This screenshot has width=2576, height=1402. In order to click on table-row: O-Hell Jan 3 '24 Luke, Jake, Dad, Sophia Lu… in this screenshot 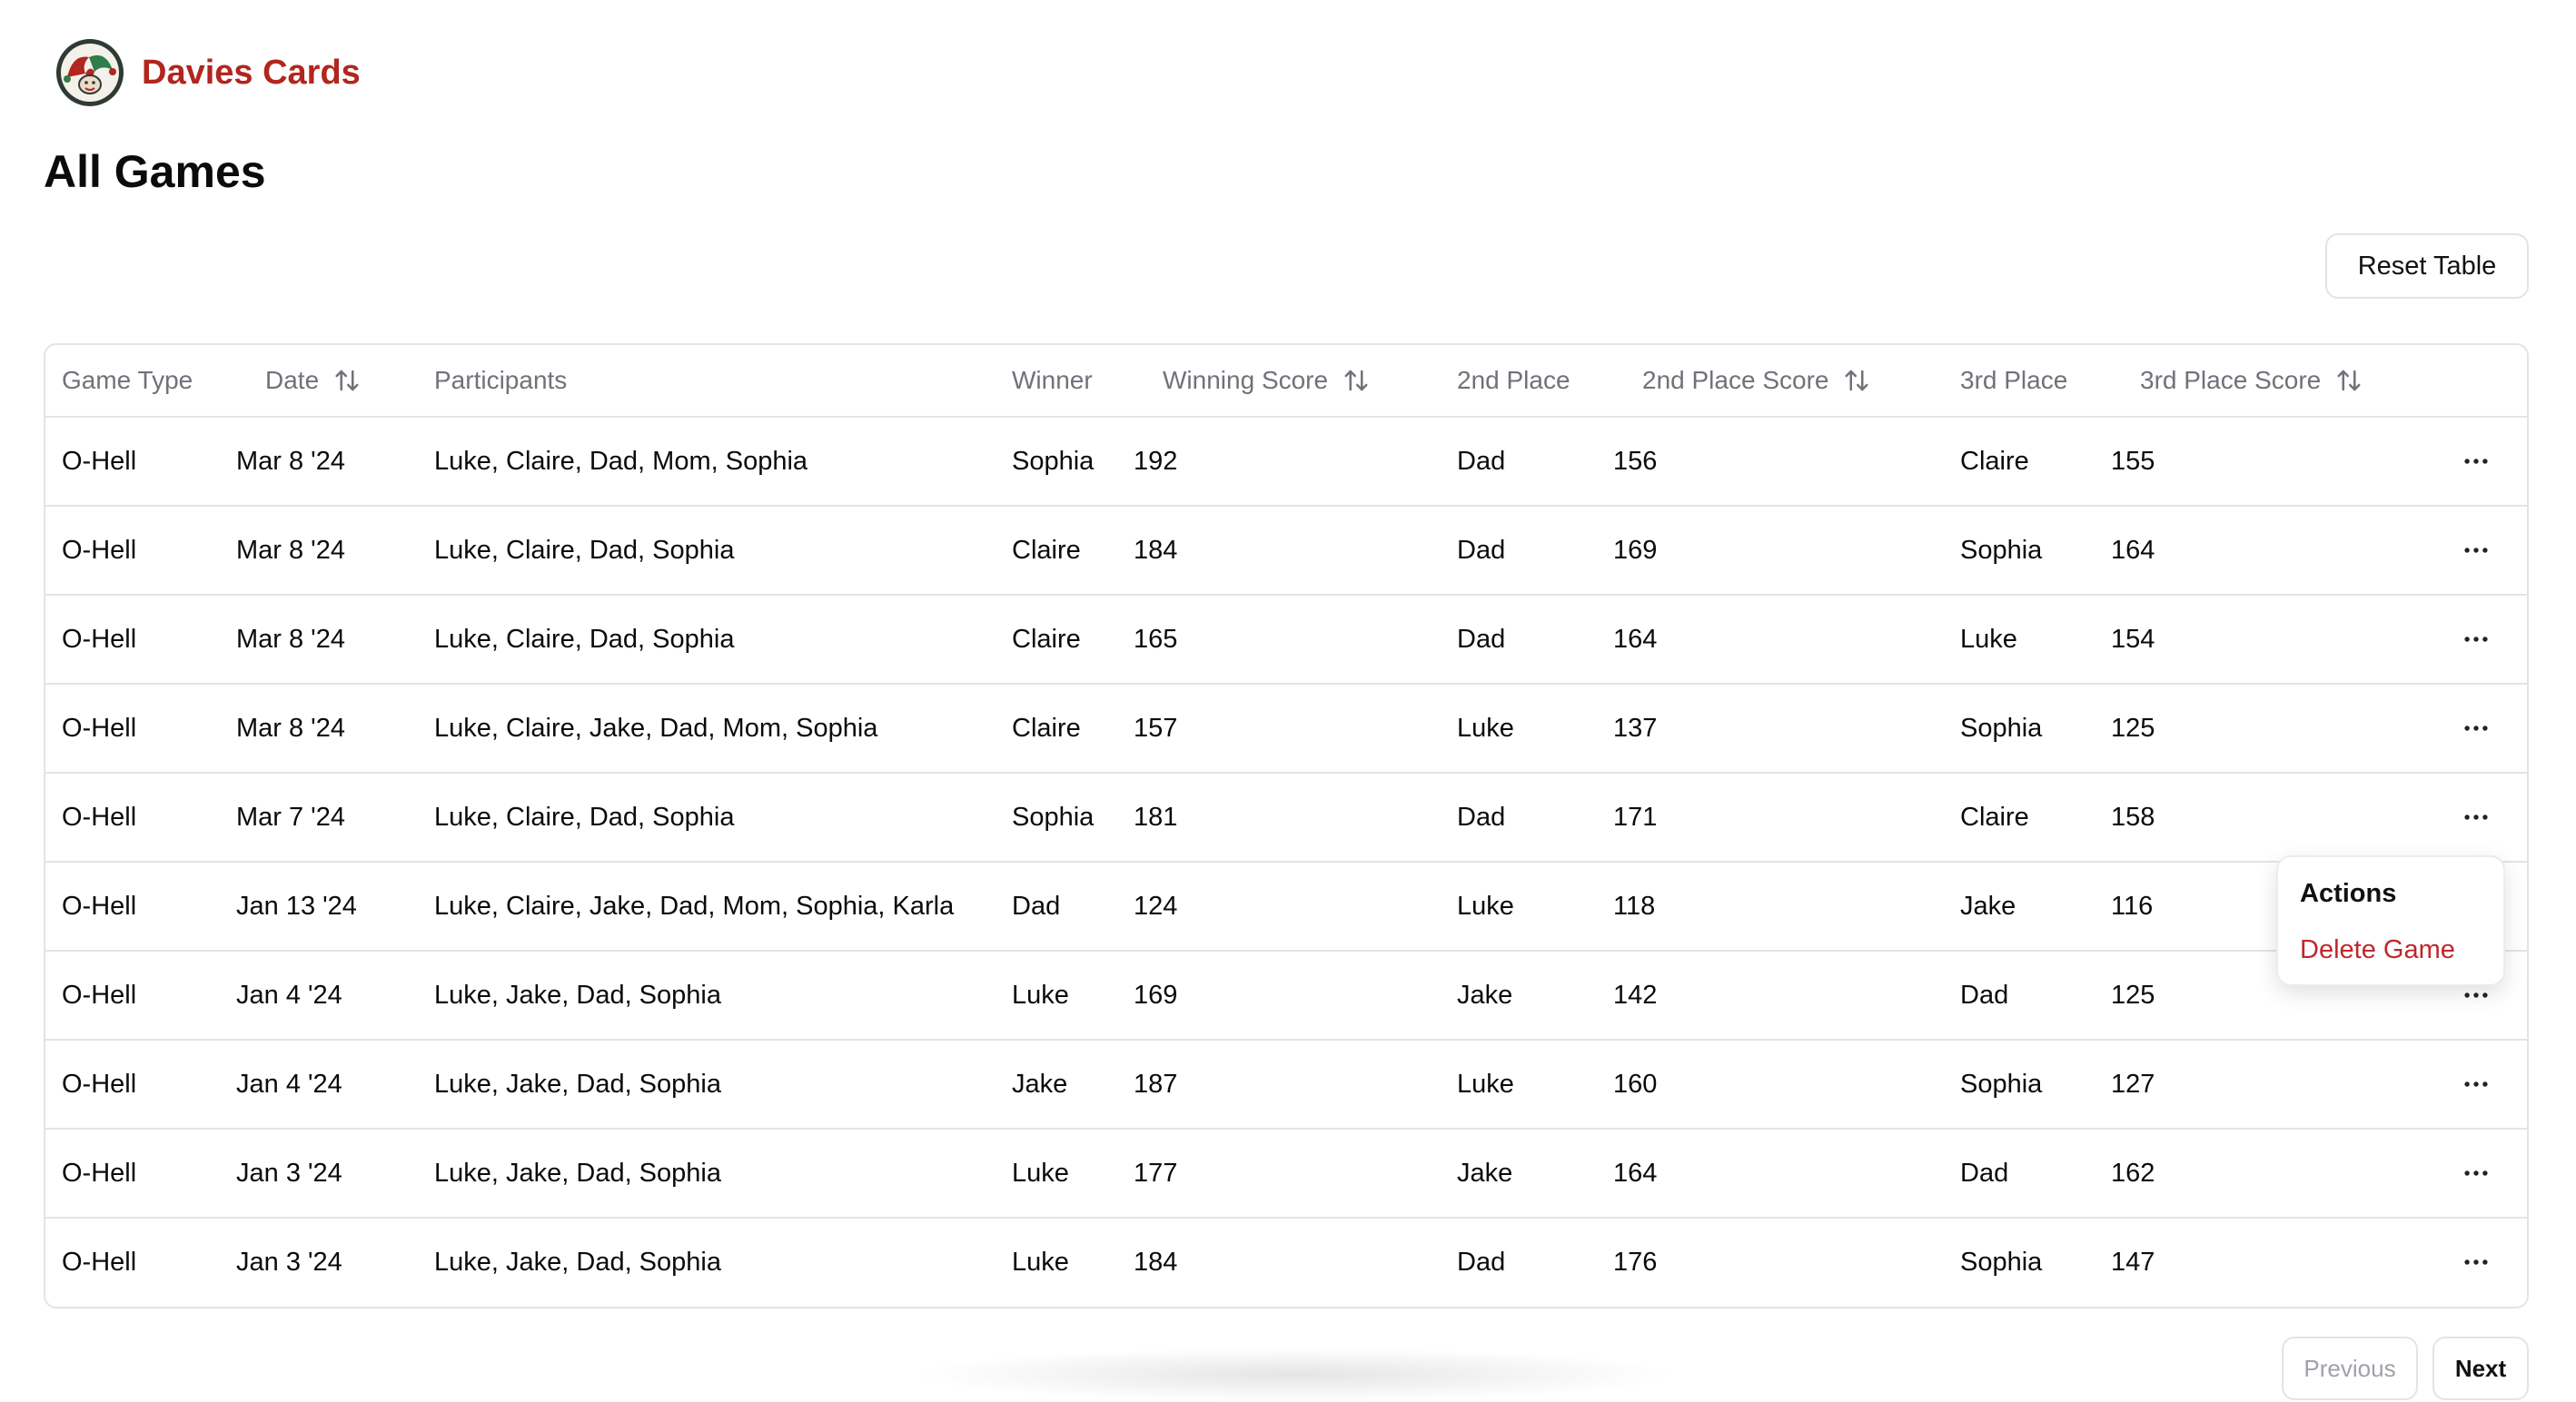, I will do `click(1286, 1263)`.